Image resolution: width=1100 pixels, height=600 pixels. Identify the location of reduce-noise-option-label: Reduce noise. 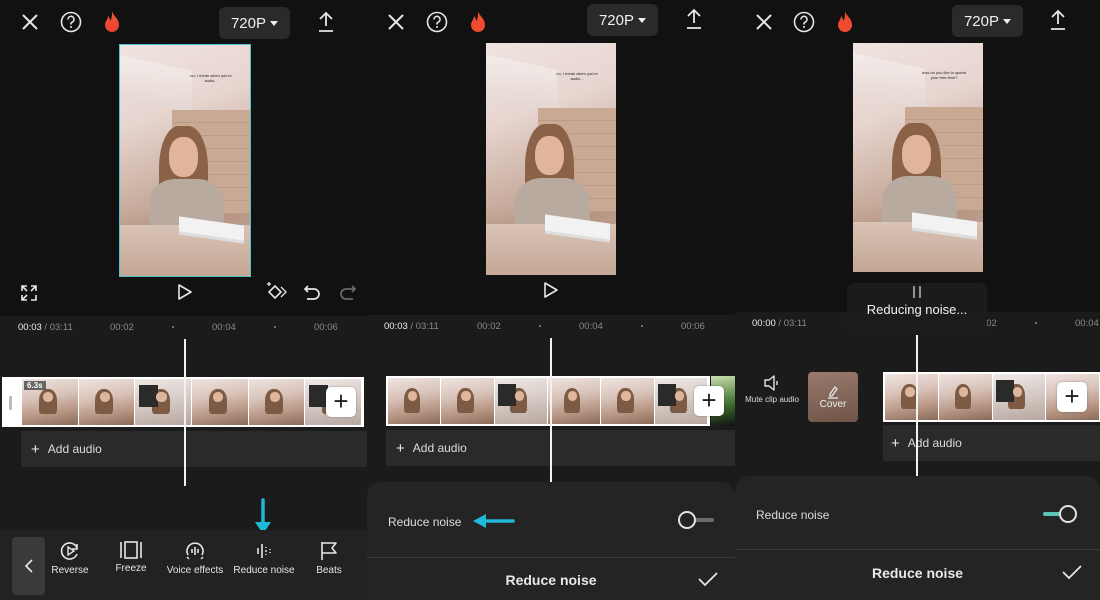
(425, 522).